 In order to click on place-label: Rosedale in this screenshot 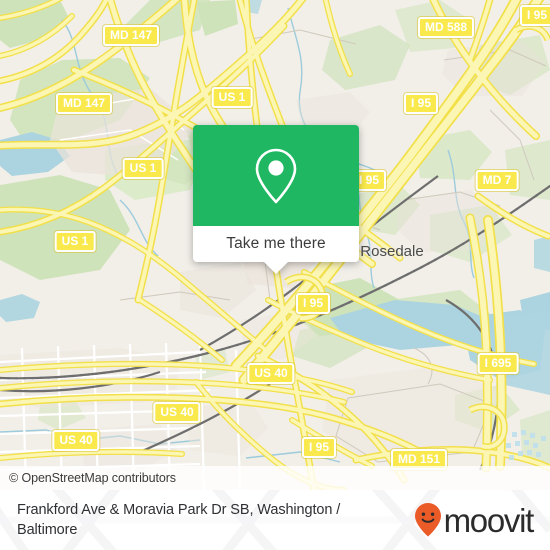, I will do `click(392, 251)`.